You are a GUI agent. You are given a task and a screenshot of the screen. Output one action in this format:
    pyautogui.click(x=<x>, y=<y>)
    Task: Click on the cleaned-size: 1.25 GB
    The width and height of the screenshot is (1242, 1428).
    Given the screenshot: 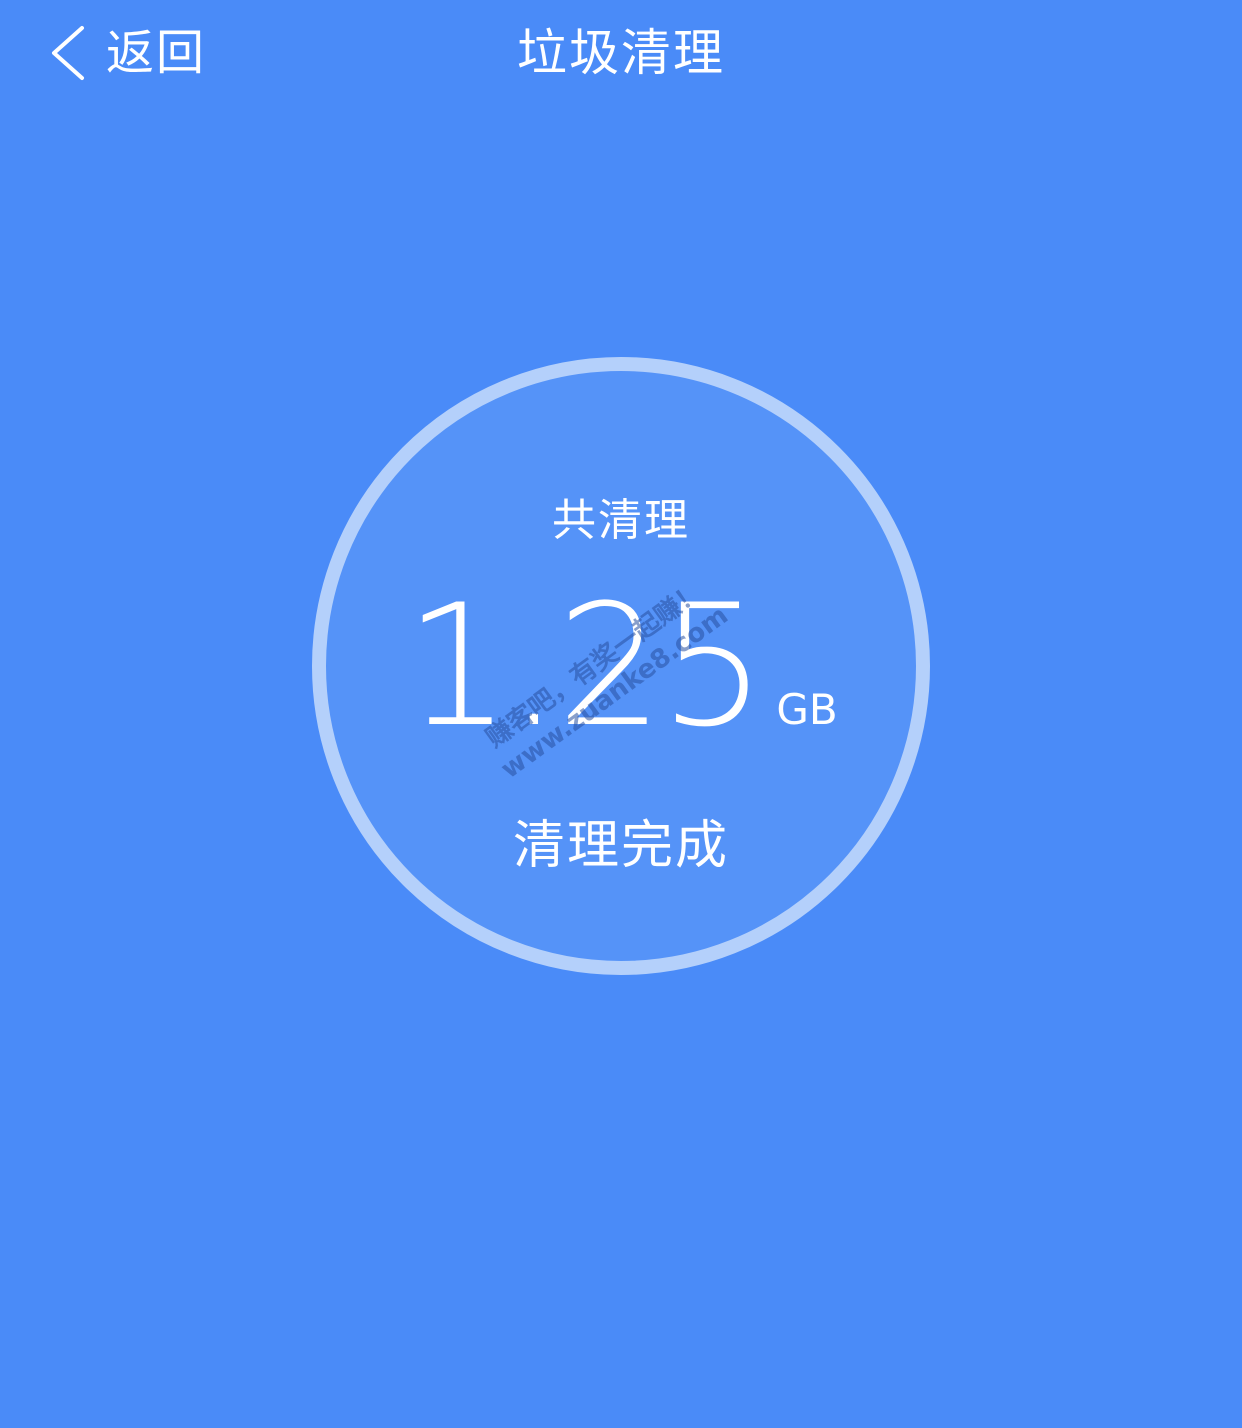 What is the action you would take?
    pyautogui.click(x=621, y=666)
    